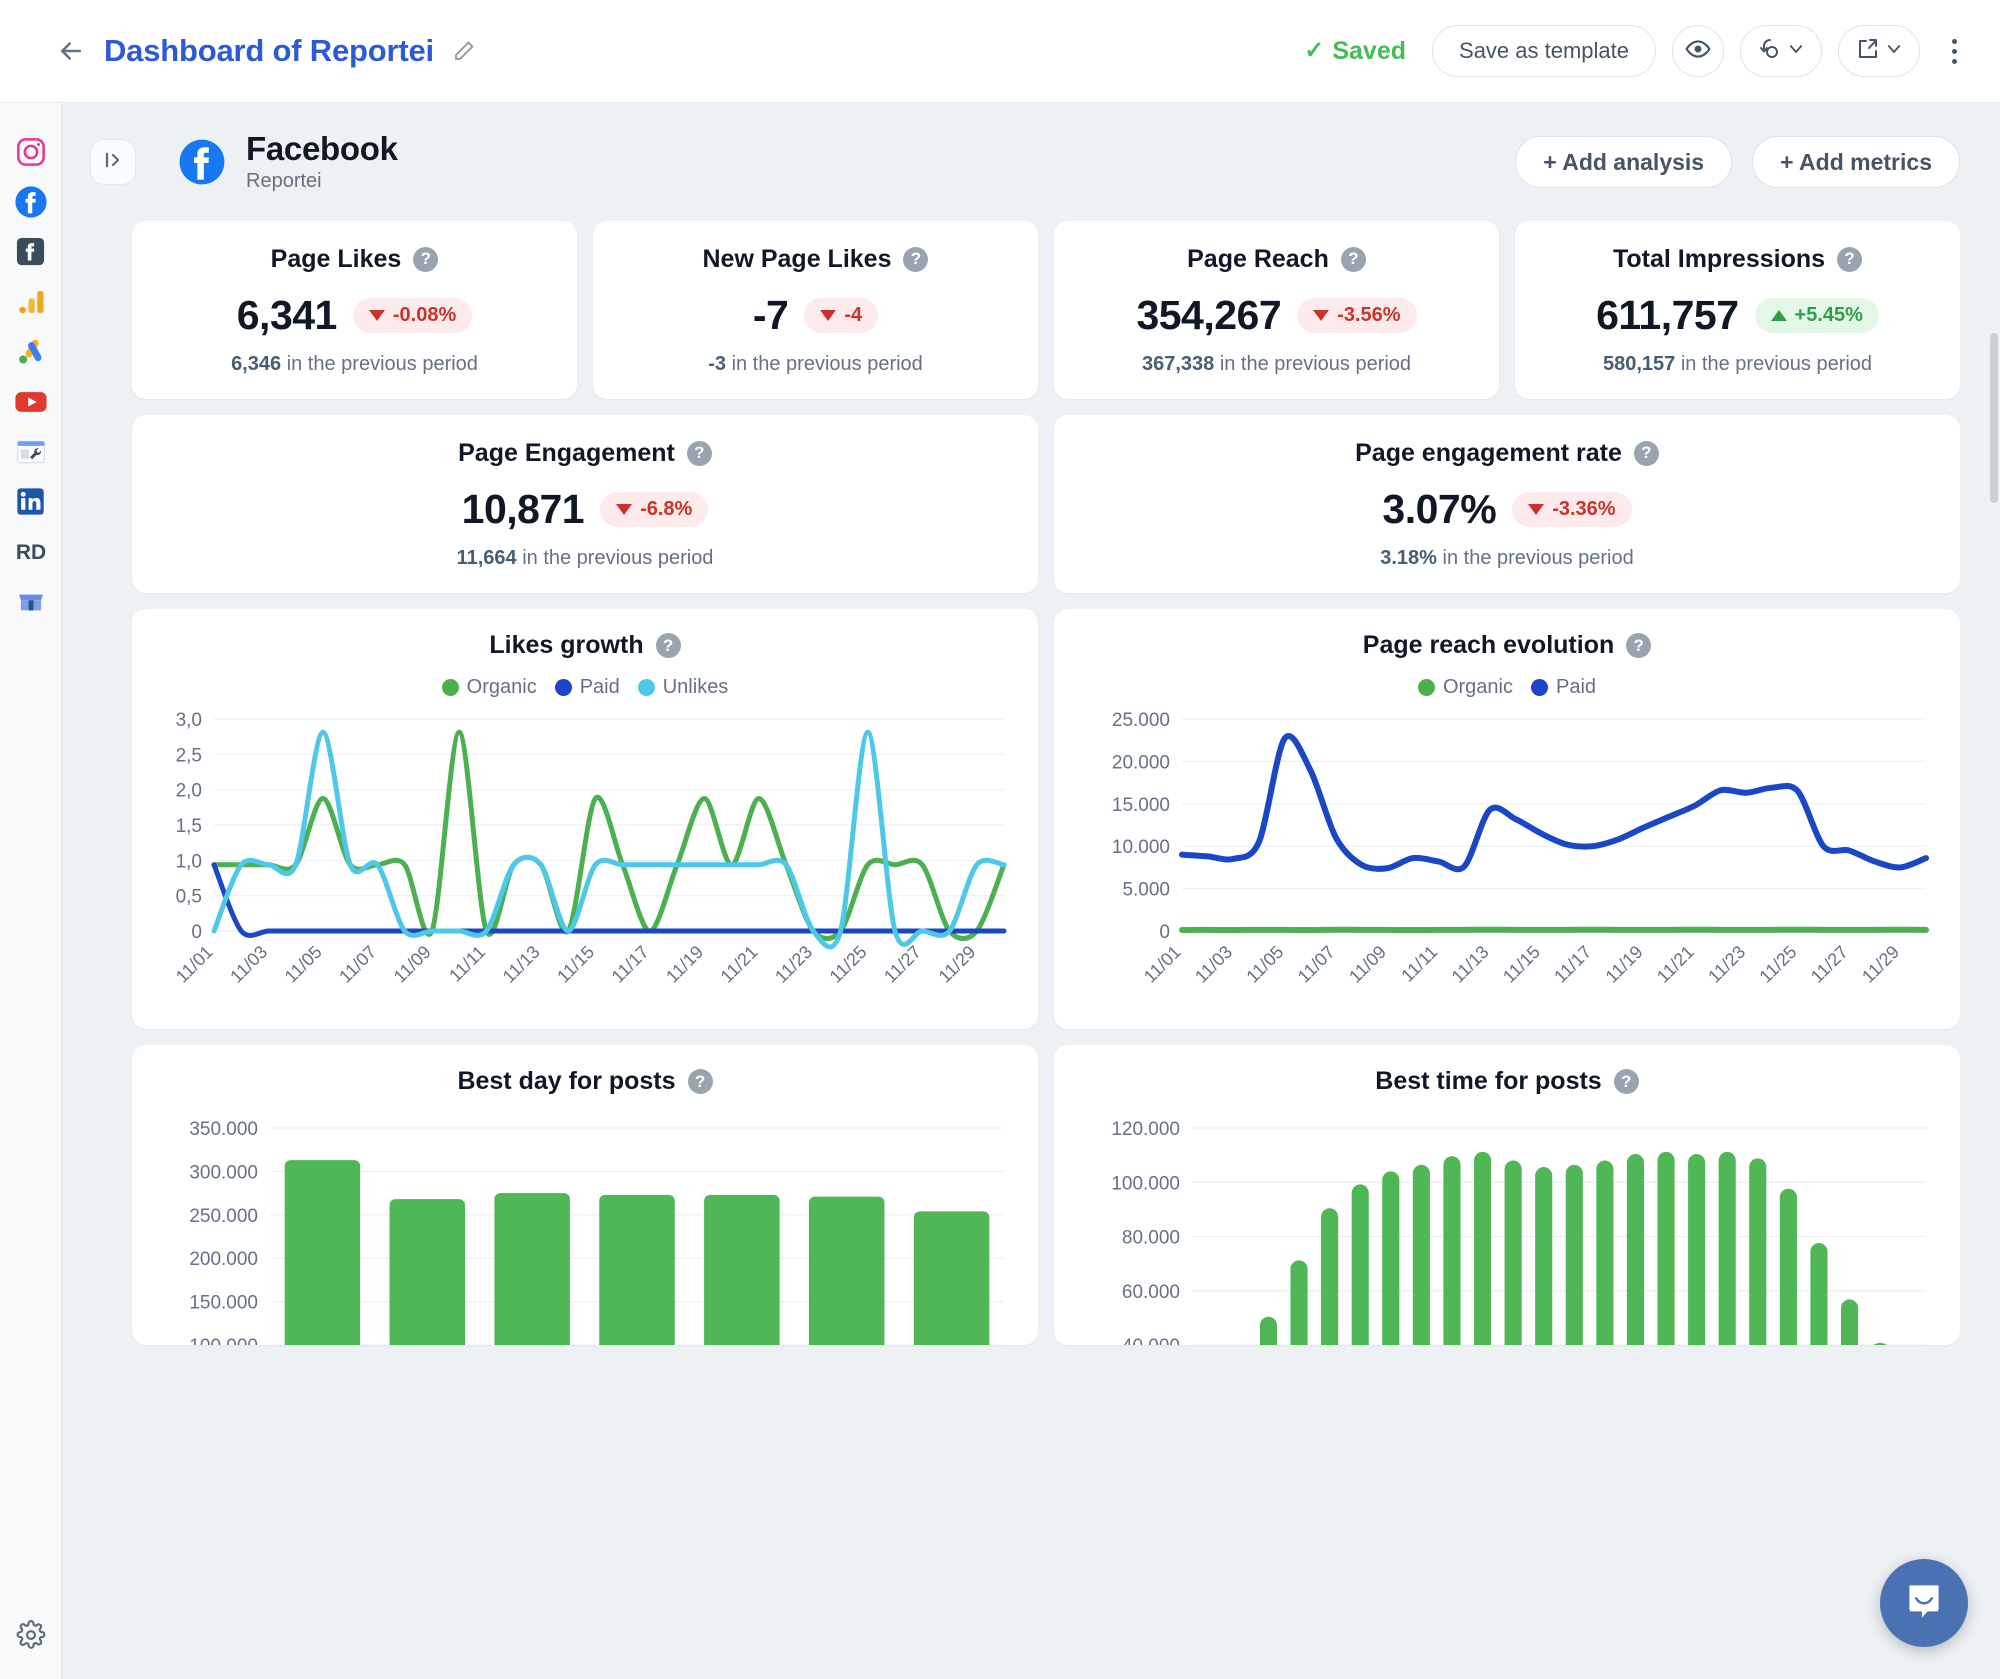 The height and width of the screenshot is (1679, 2000). What do you see at coordinates (501, 687) in the screenshot?
I see `legend-label: Organic` at bounding box center [501, 687].